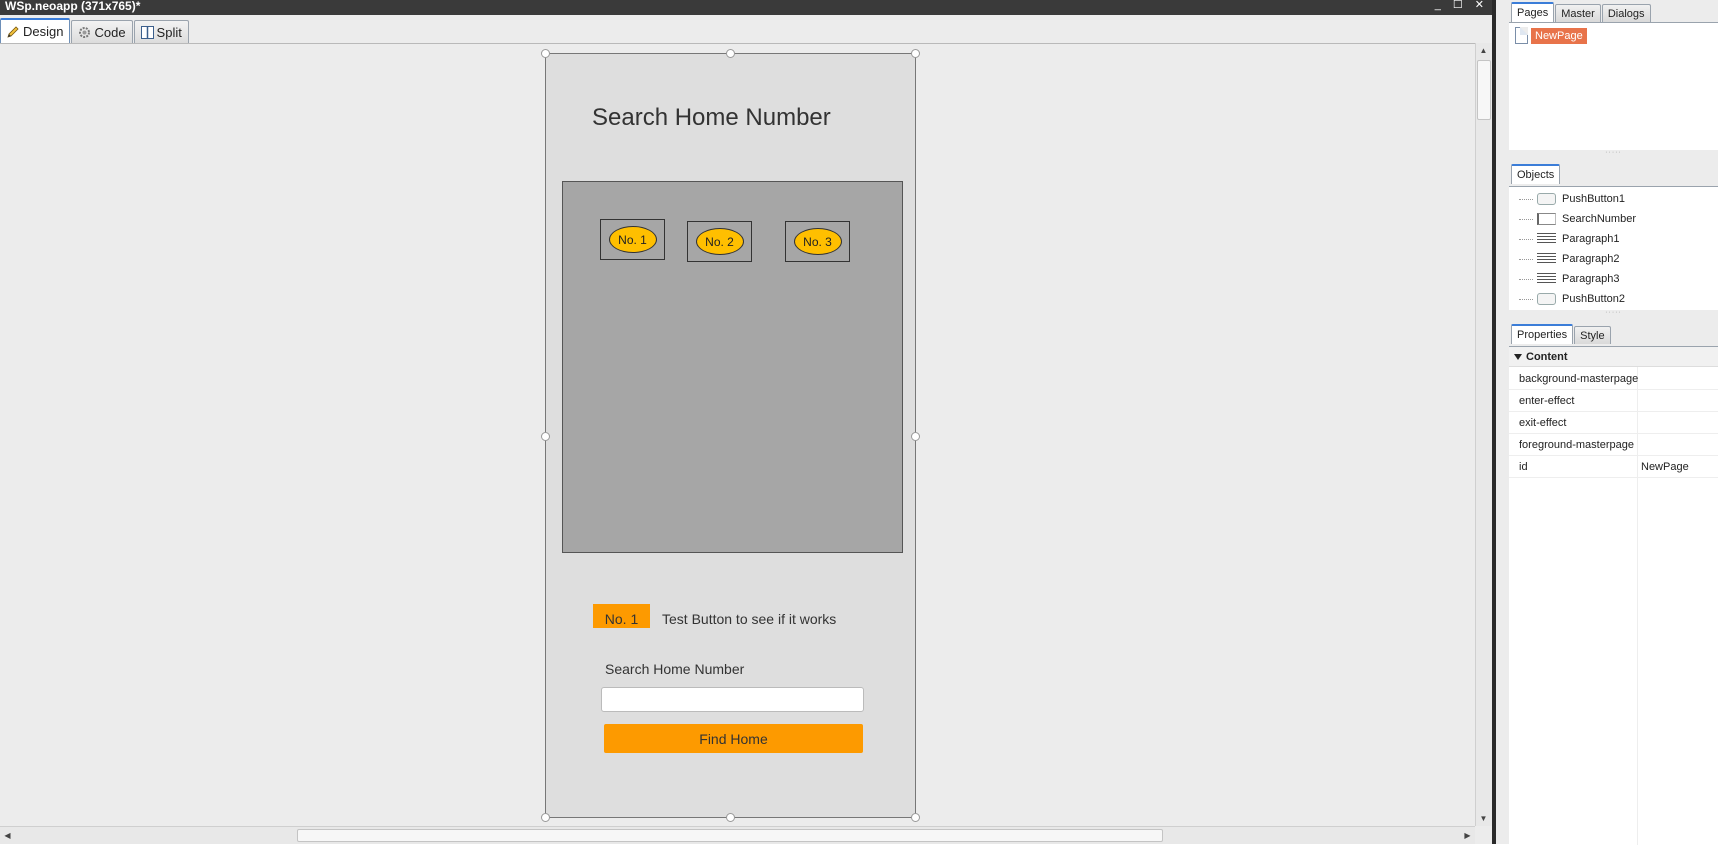 The height and width of the screenshot is (845, 1718). Describe the element at coordinates (746, 7) in the screenshot. I see `window-titlebar: WSp.neoapp (371x765)*` at that location.